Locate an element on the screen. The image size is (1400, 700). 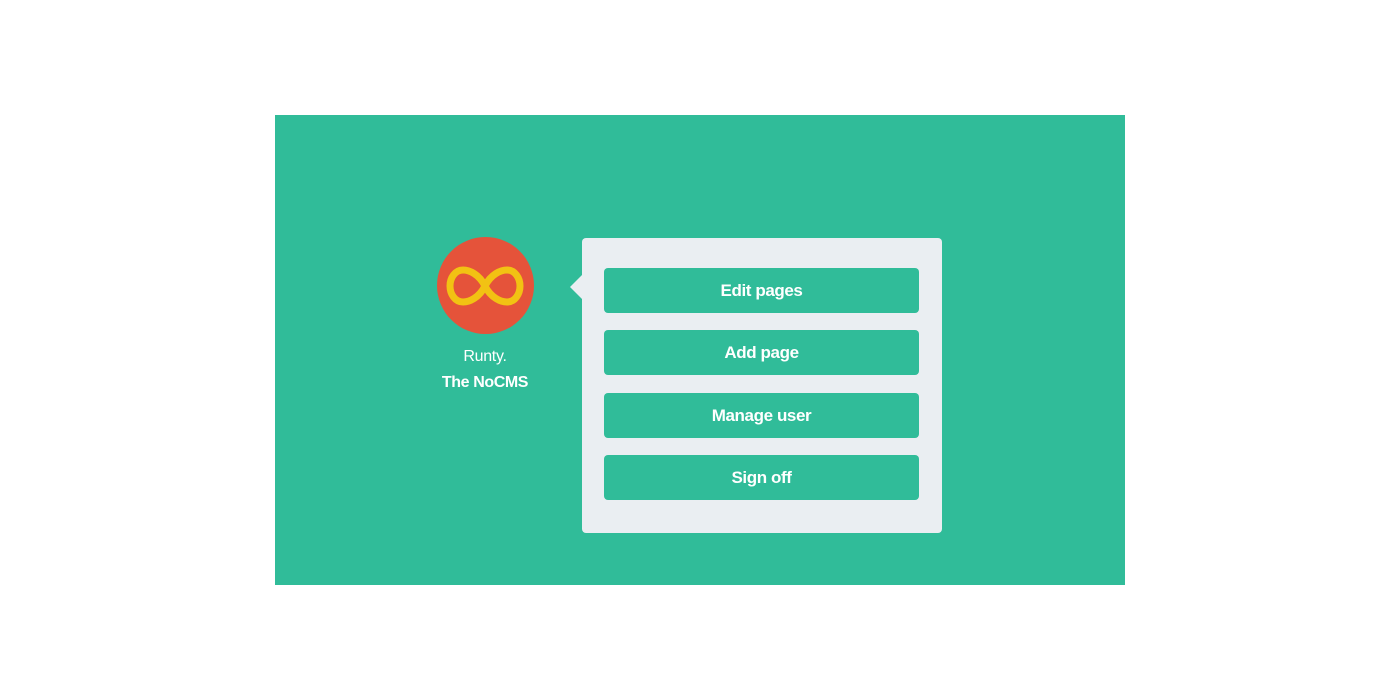
add-page-button: Add page is located at coordinates (761, 352).